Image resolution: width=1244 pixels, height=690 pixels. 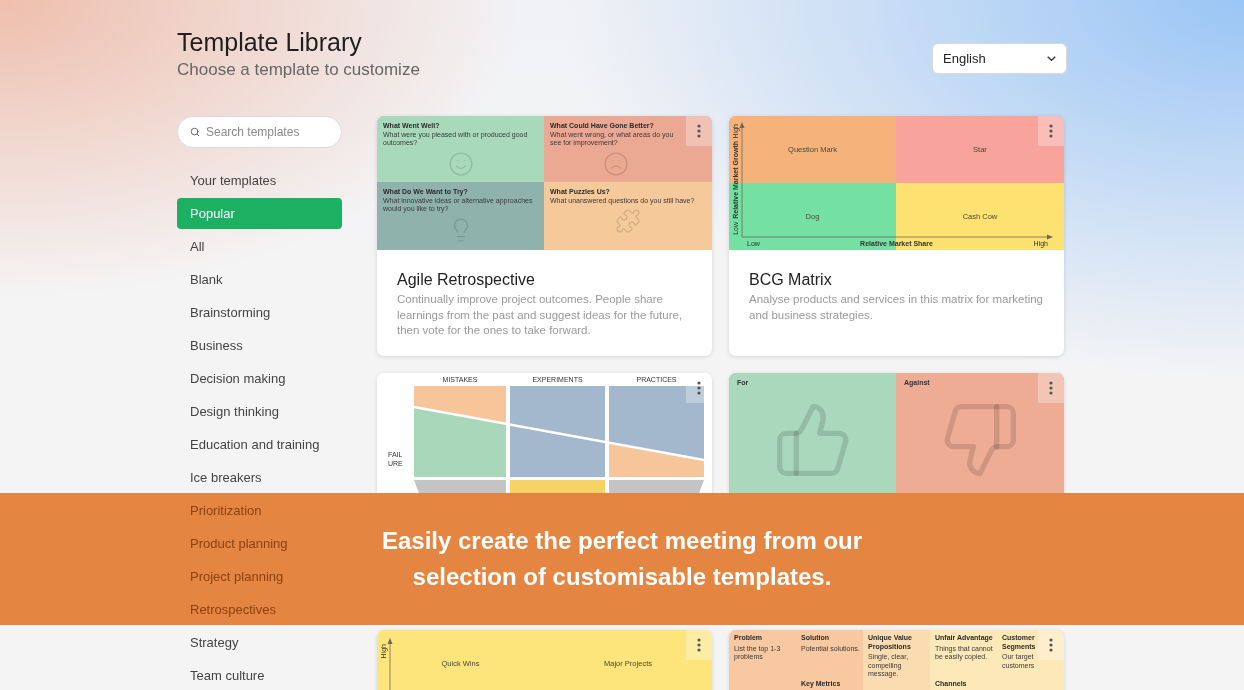 What do you see at coordinates (259, 444) in the screenshot?
I see `category-item: Education and training` at bounding box center [259, 444].